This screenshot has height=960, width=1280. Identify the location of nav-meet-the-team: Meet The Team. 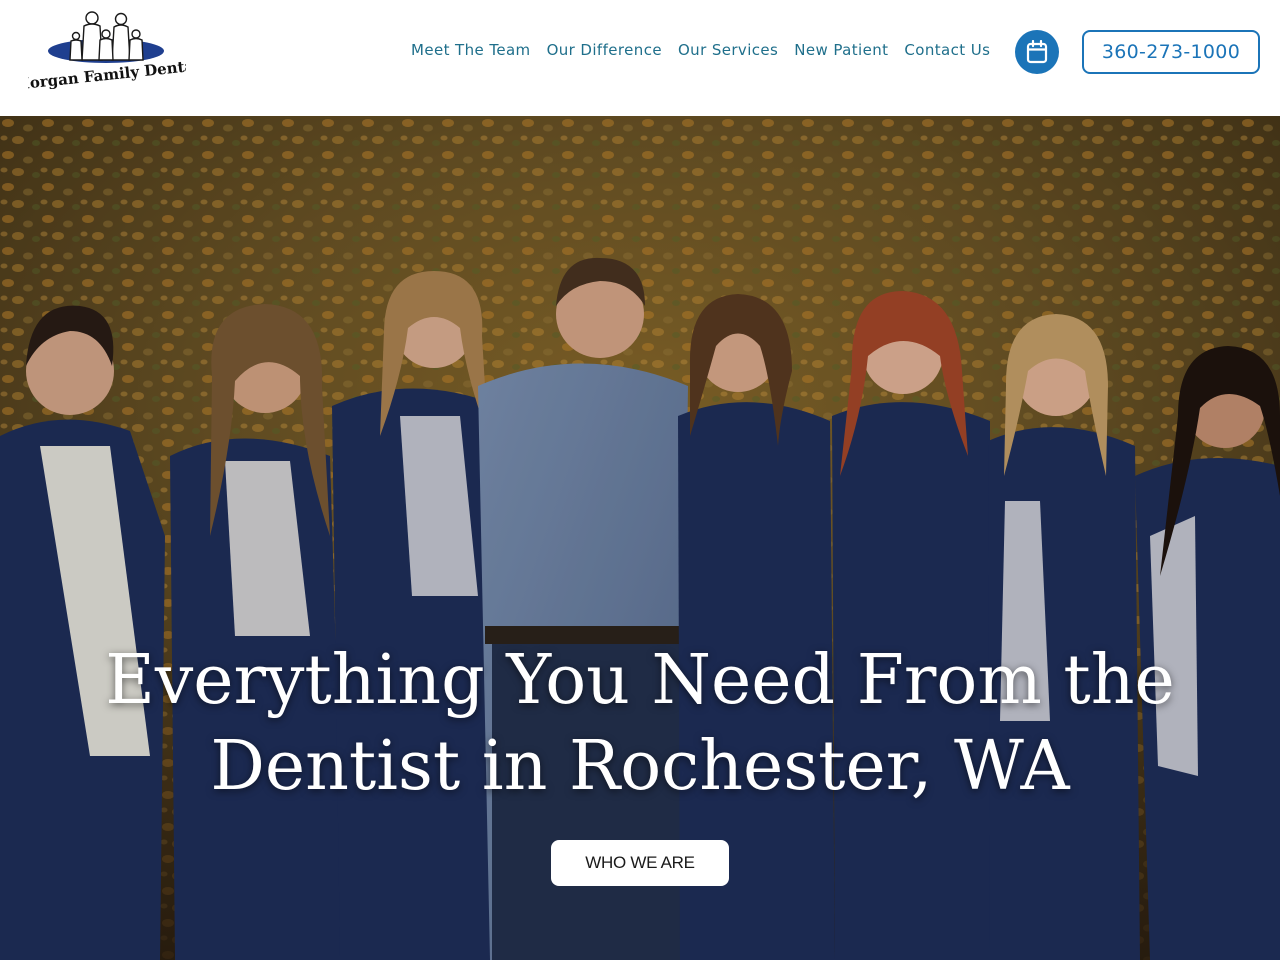
(471, 50).